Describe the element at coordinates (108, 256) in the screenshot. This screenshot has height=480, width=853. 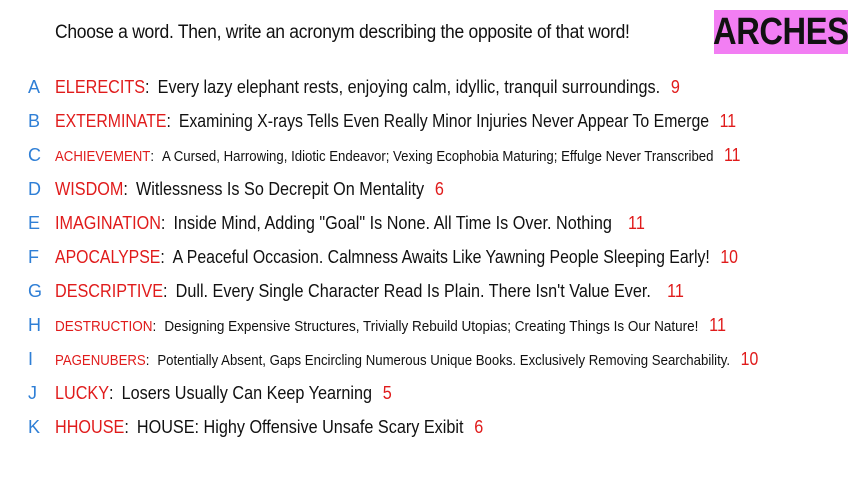
I see `entry-word: APOCALYPSE` at that location.